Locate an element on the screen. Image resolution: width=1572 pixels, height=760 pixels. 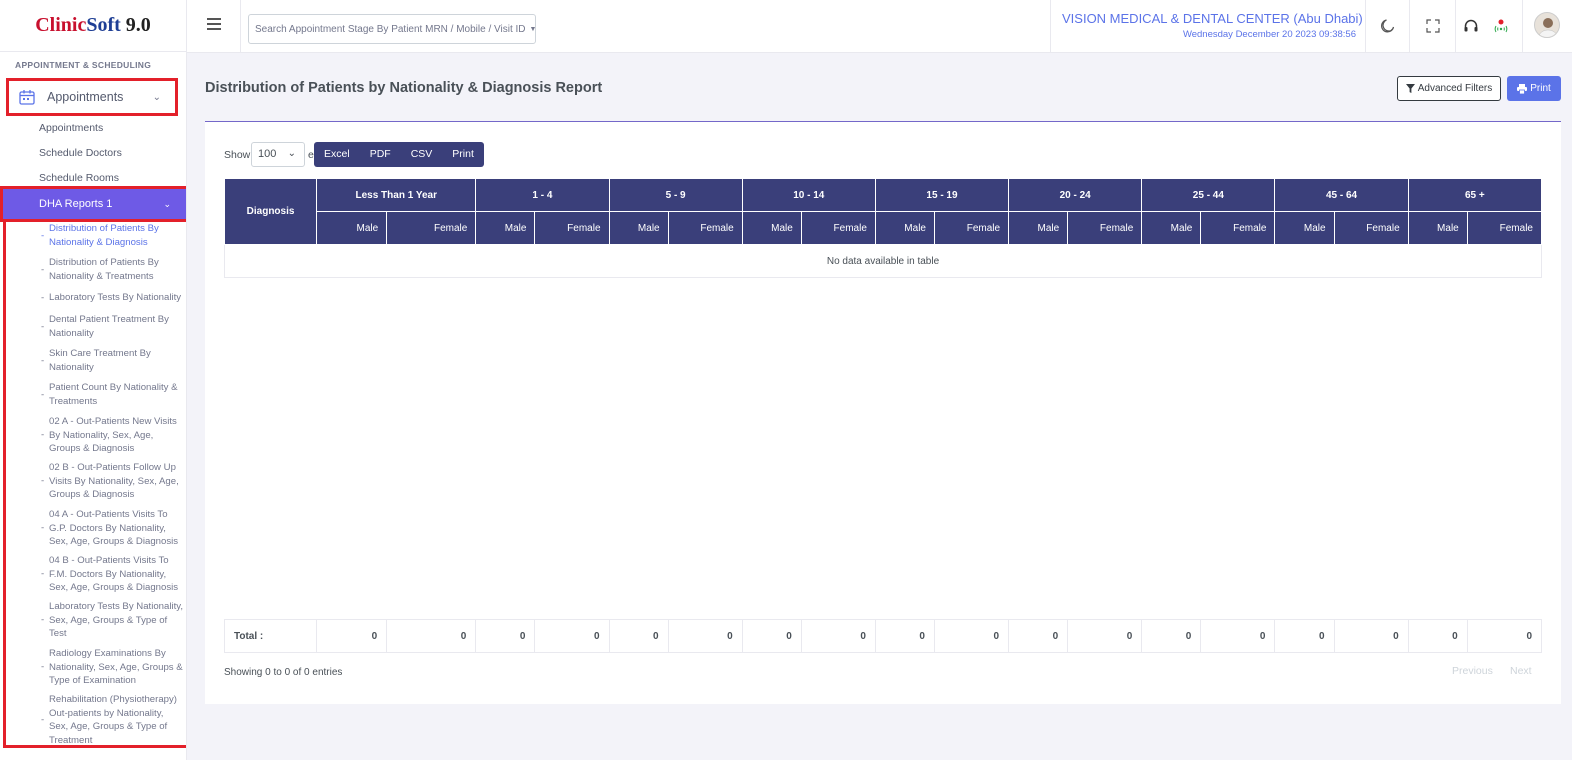
entries-label: e is located at coordinates (311, 155).